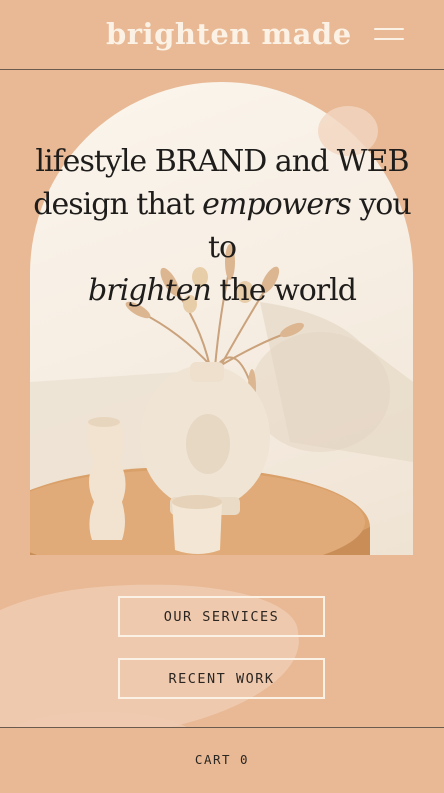 Image resolution: width=444 pixels, height=793 pixels. What do you see at coordinates (222, 161) in the screenshot?
I see `headline-line: lifestyle BRAND and WEB` at bounding box center [222, 161].